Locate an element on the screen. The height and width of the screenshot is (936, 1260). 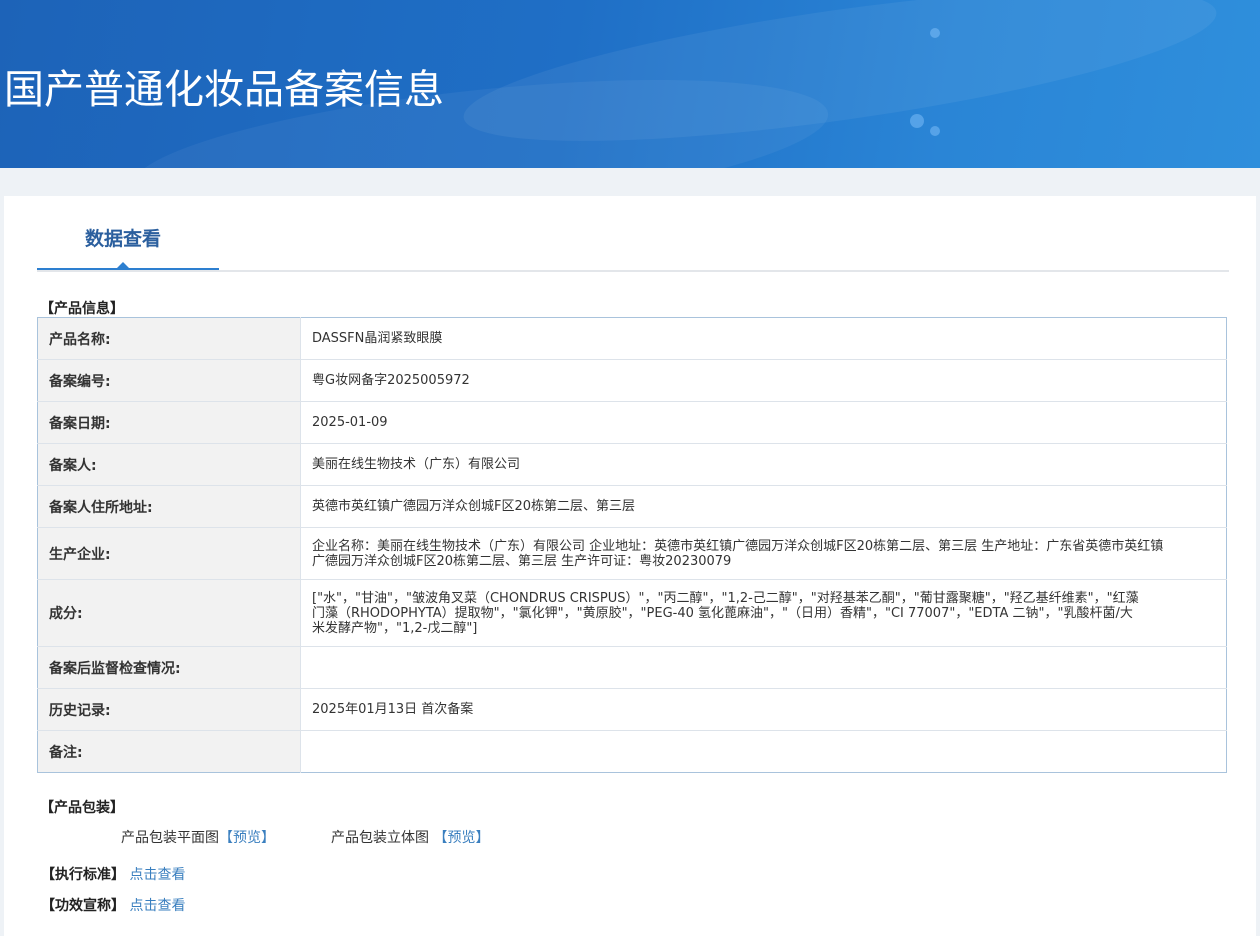
tab-caret-icon is located at coordinates (123, 265).